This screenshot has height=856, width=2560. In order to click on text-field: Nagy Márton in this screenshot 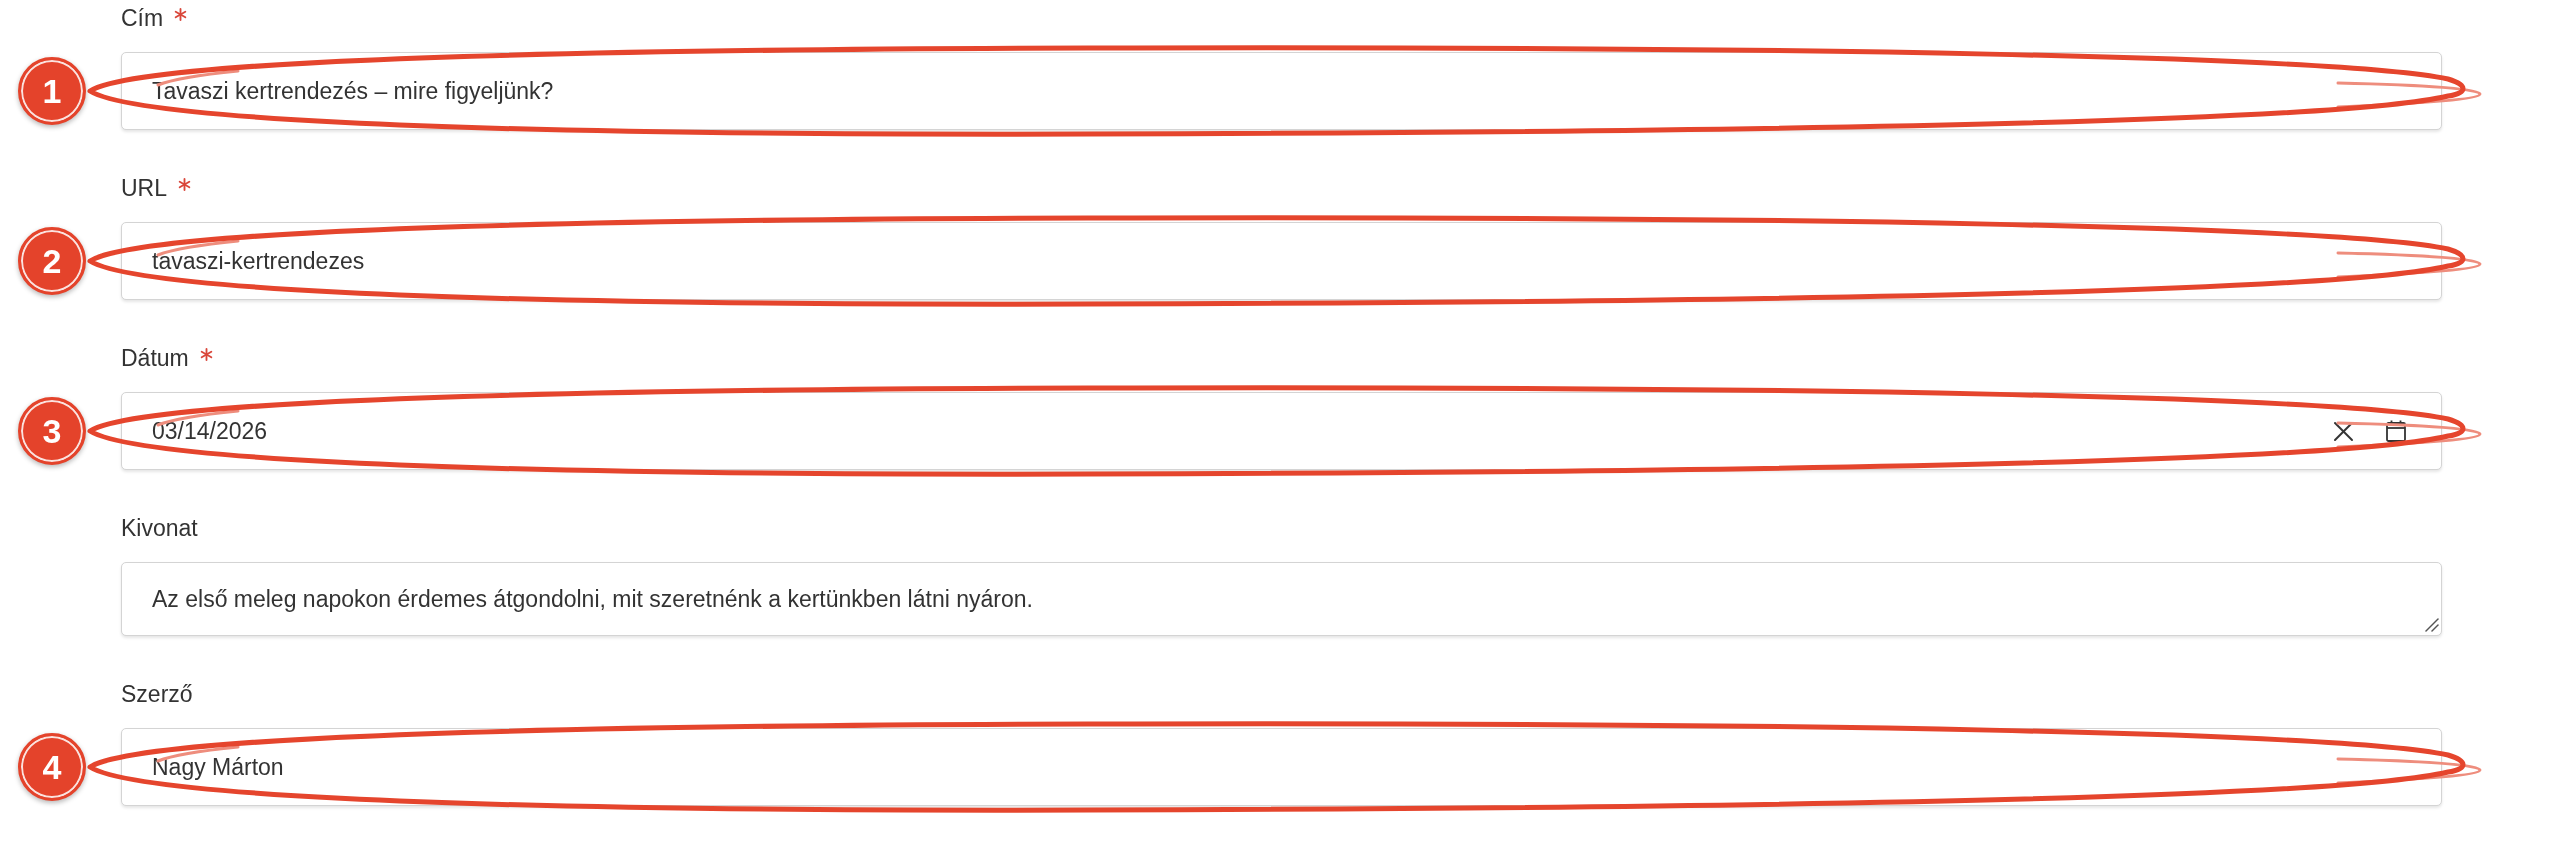, I will do `click(1281, 767)`.